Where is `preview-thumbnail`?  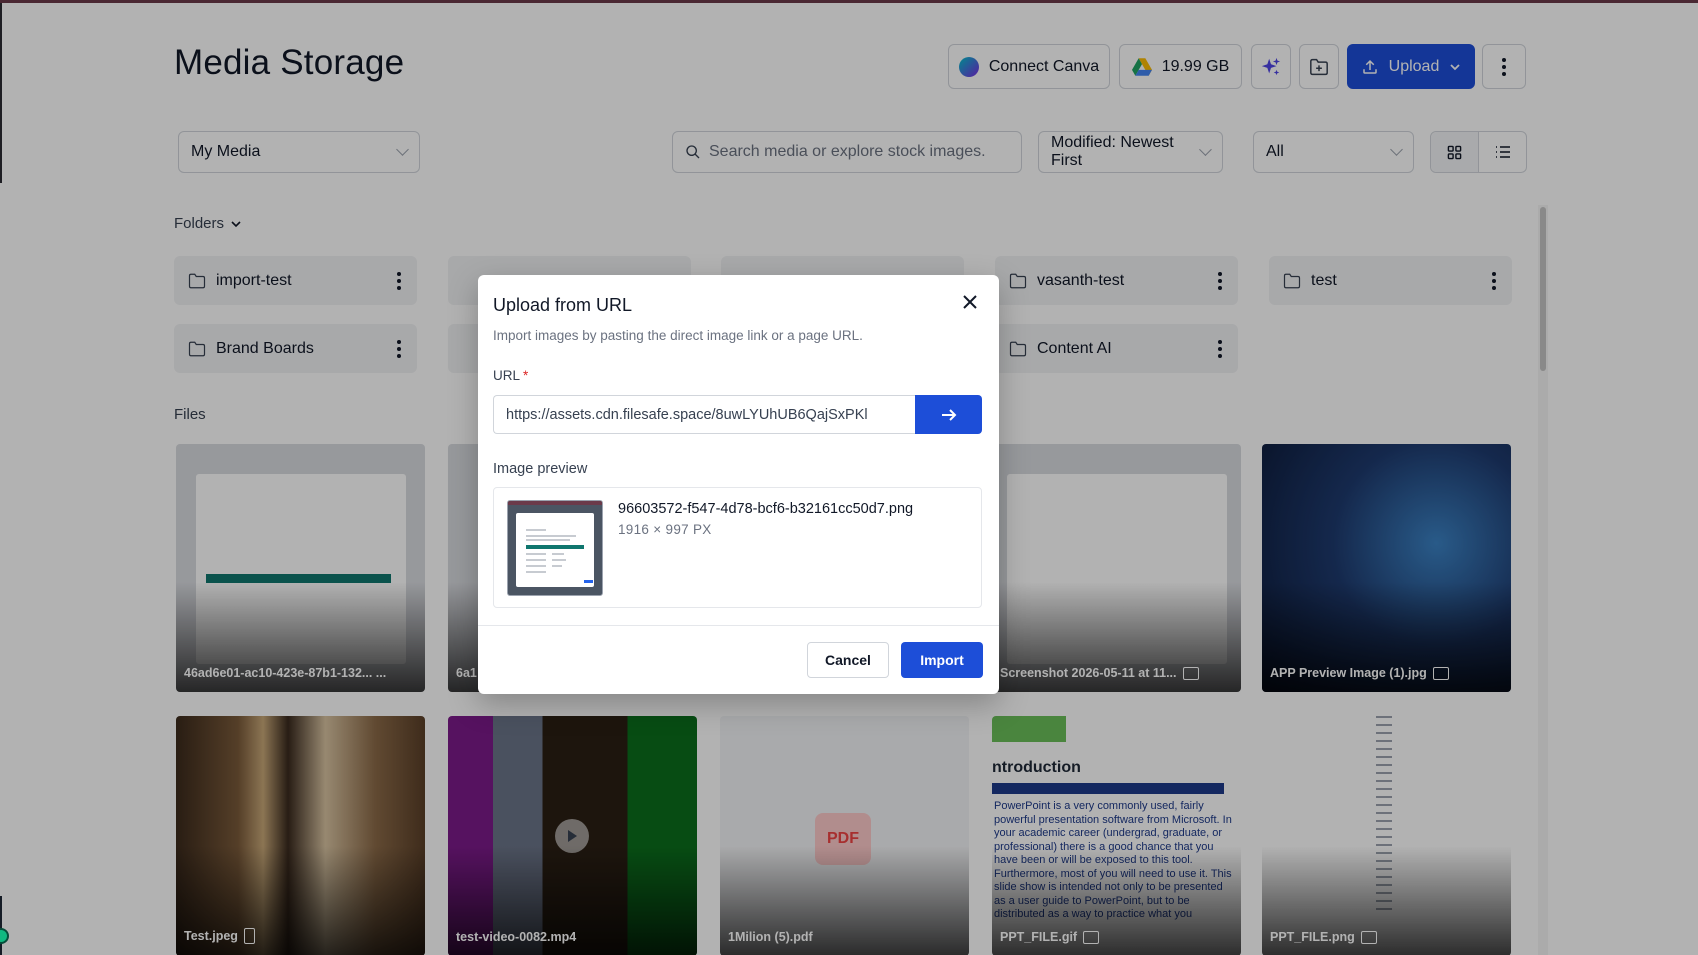 preview-thumbnail is located at coordinates (555, 548).